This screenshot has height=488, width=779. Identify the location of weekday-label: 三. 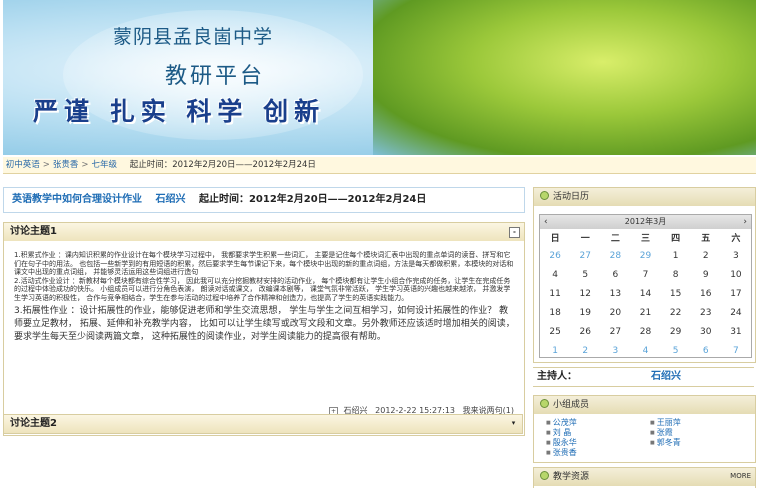
(645, 237).